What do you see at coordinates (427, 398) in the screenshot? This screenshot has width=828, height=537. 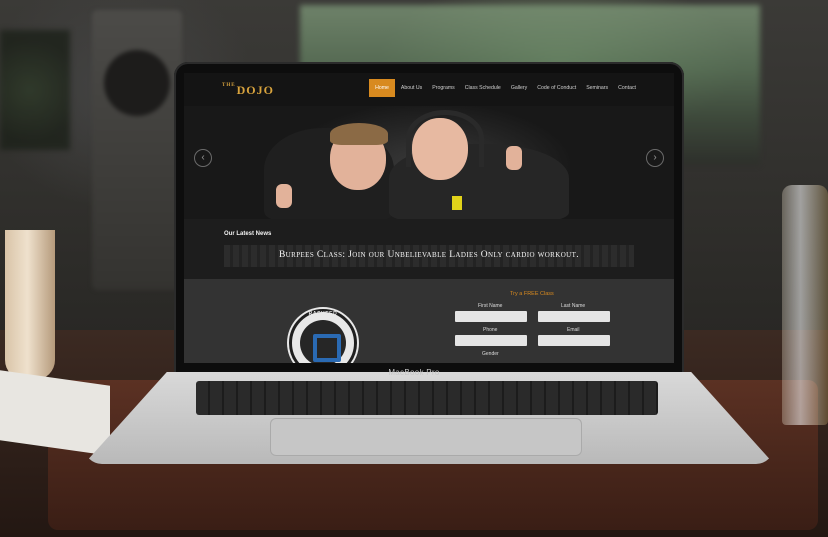 I see `laptop-keyboard` at bounding box center [427, 398].